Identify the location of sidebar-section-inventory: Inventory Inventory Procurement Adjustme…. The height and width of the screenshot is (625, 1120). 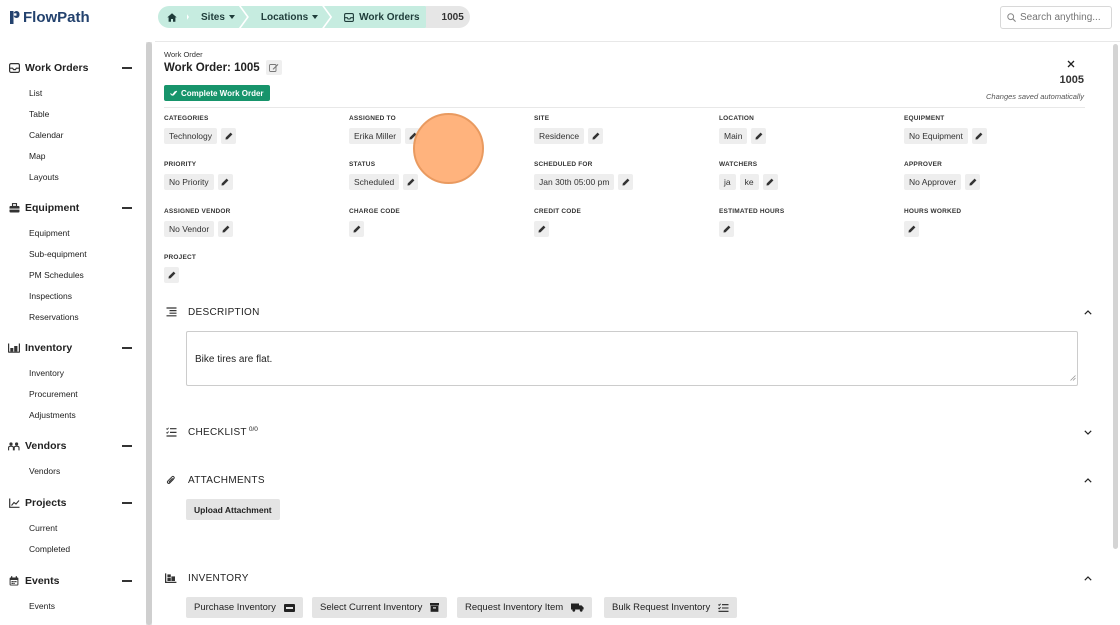
(70, 382).